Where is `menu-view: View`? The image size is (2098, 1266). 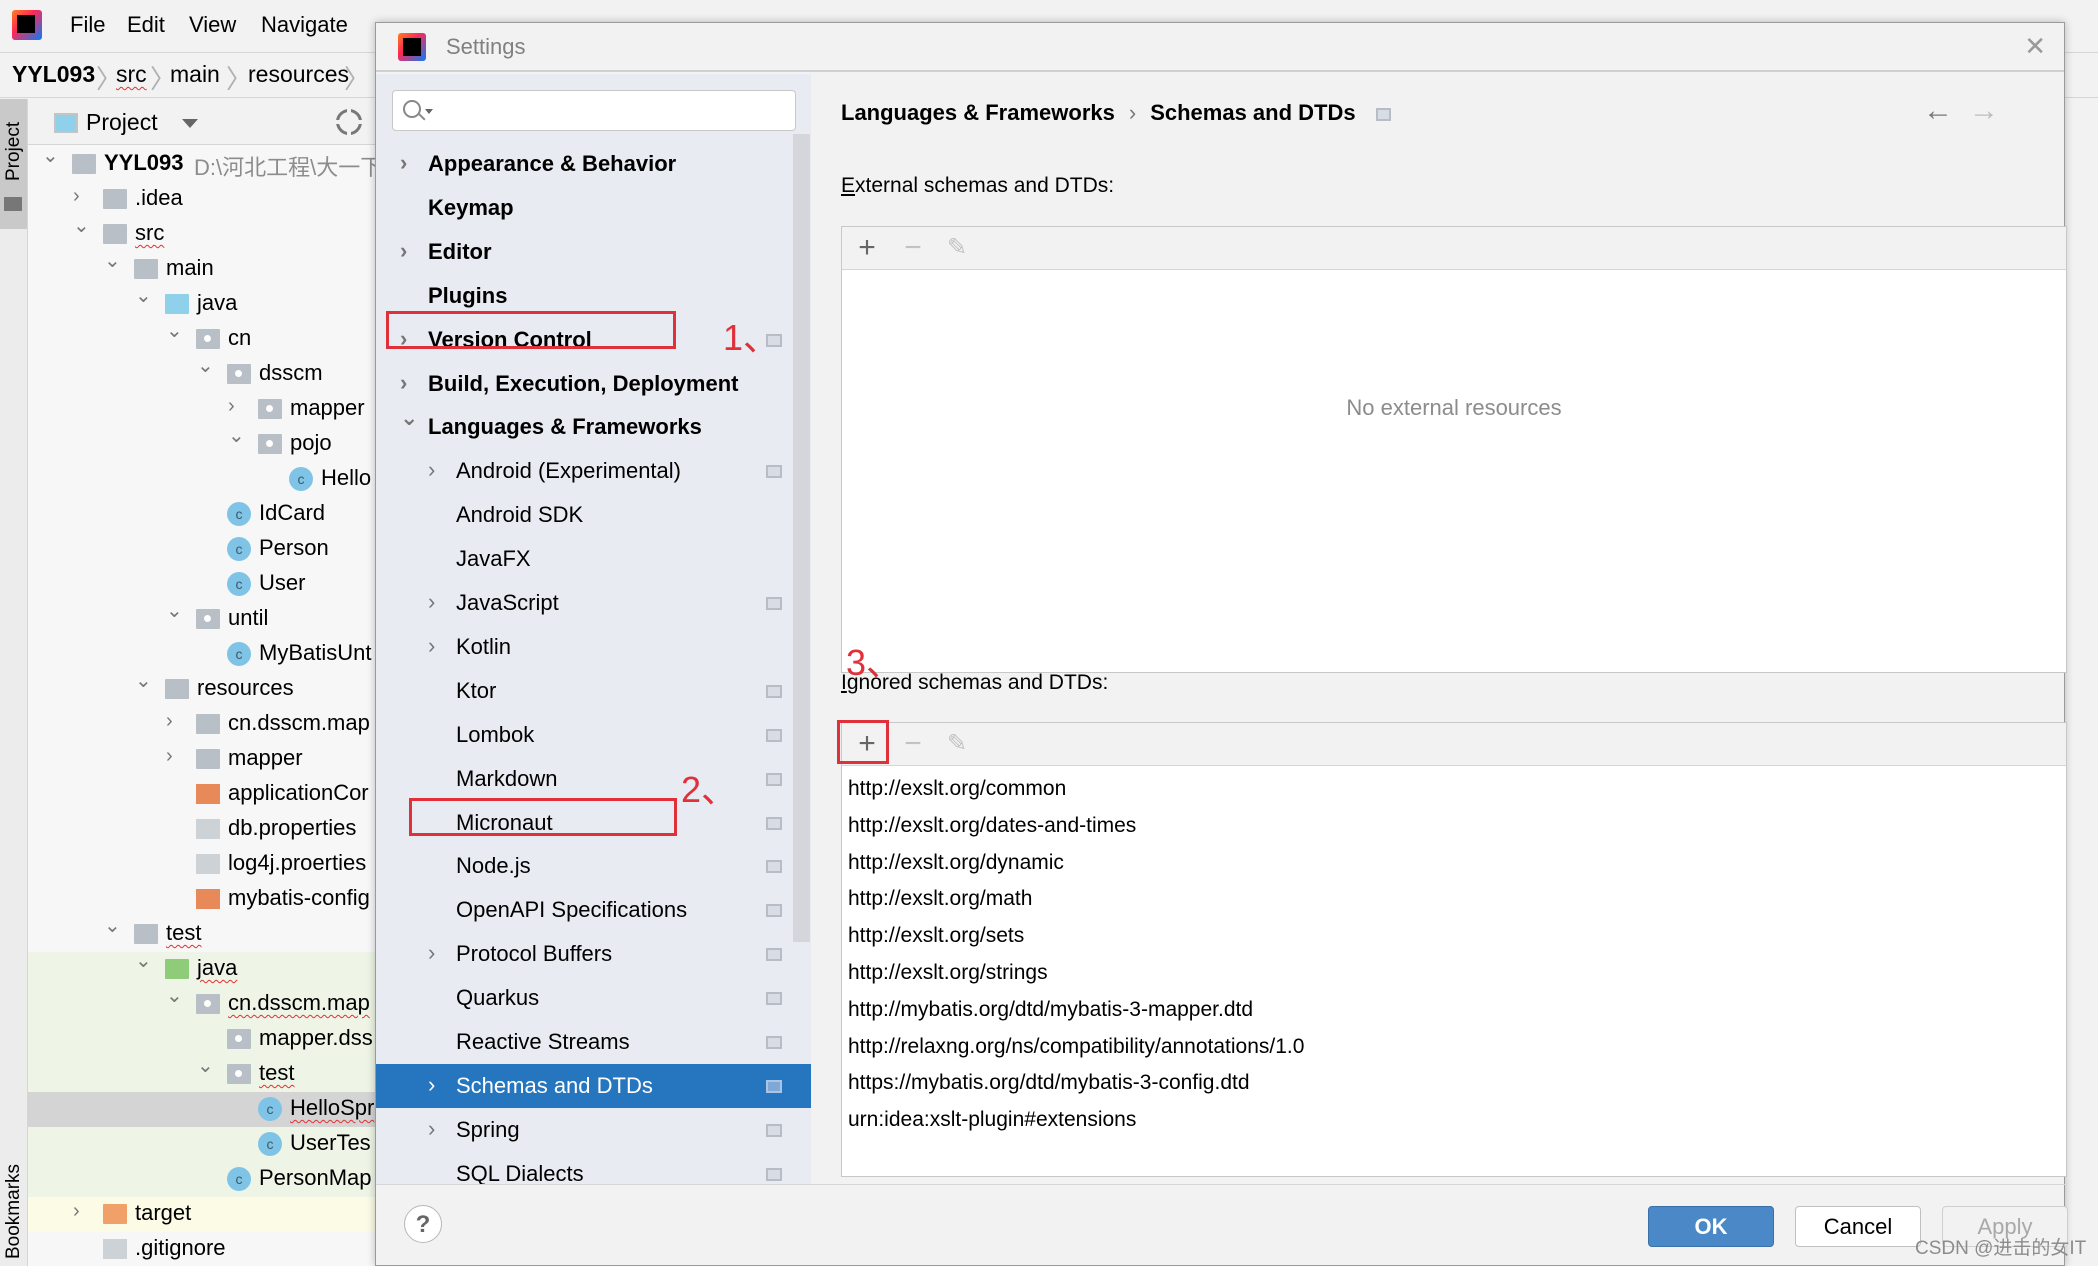
menu-view: View is located at coordinates (212, 25).